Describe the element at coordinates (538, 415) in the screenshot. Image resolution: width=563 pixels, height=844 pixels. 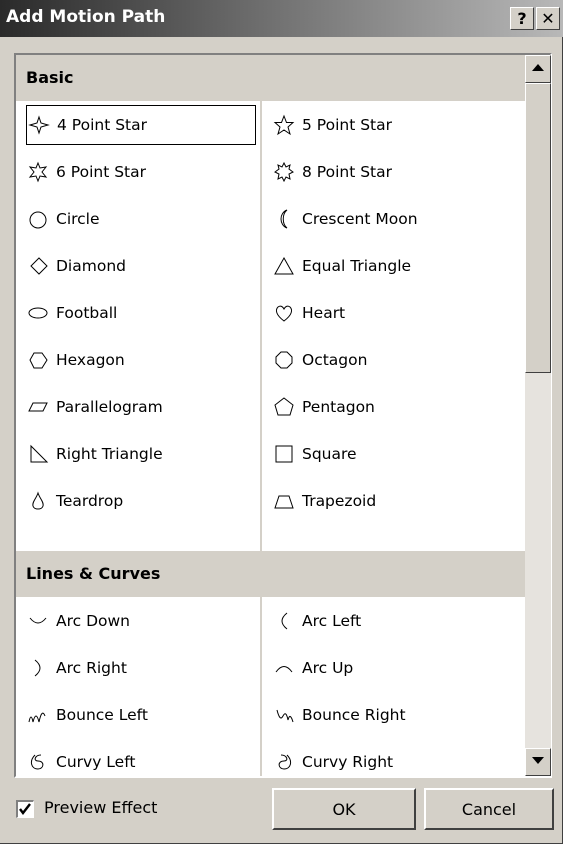
I see `vertical-scrollbar` at that location.